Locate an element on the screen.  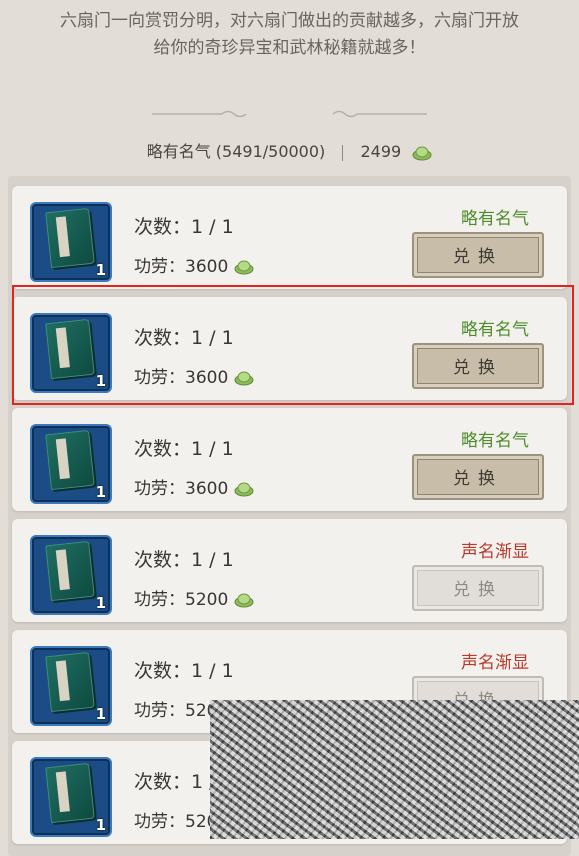
ornament-divider-right is located at coordinates (379, 111).